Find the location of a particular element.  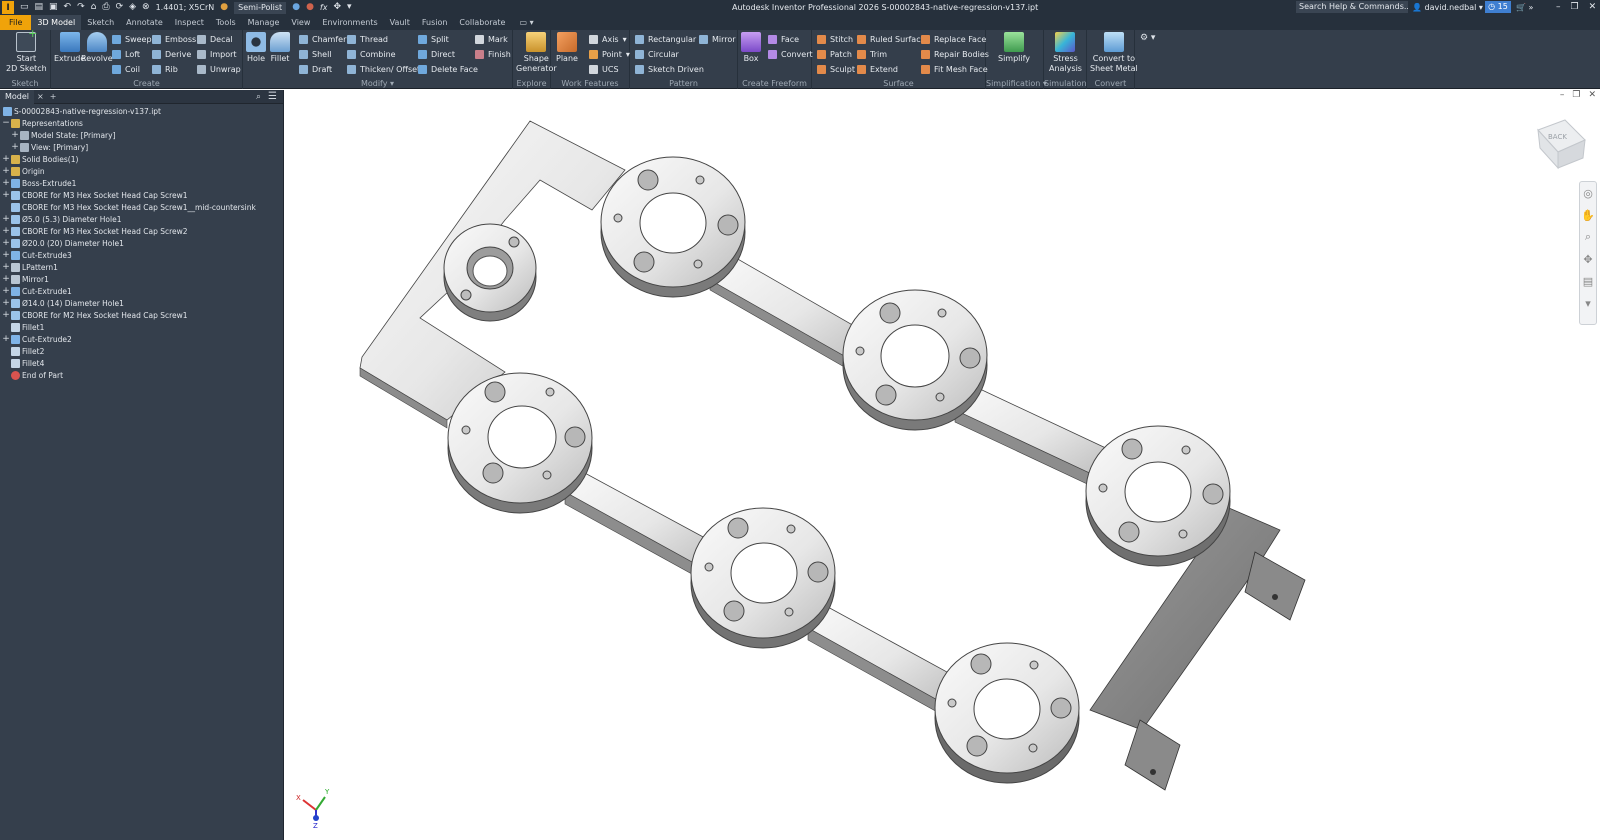

measure-icon: ✥ is located at coordinates (337, 7).